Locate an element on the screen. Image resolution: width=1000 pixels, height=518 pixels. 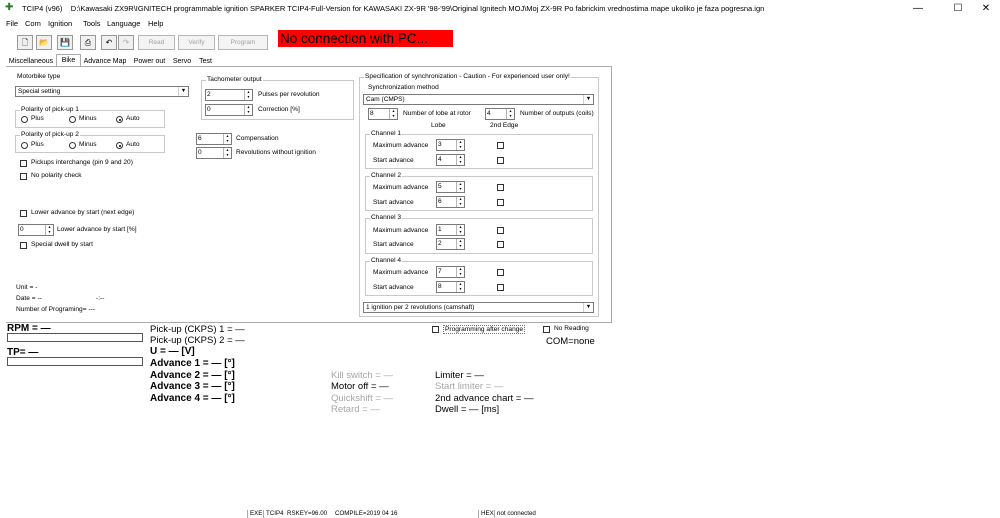
sync-method-value: Cam (CMPS) is located at coordinates (385, 99).